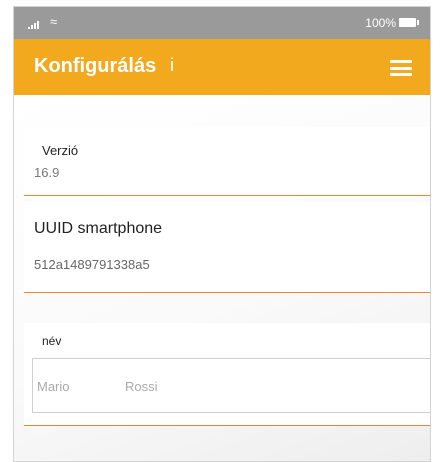 The height and width of the screenshot is (462, 444). I want to click on name-input: Mario Rossi, so click(231, 385).